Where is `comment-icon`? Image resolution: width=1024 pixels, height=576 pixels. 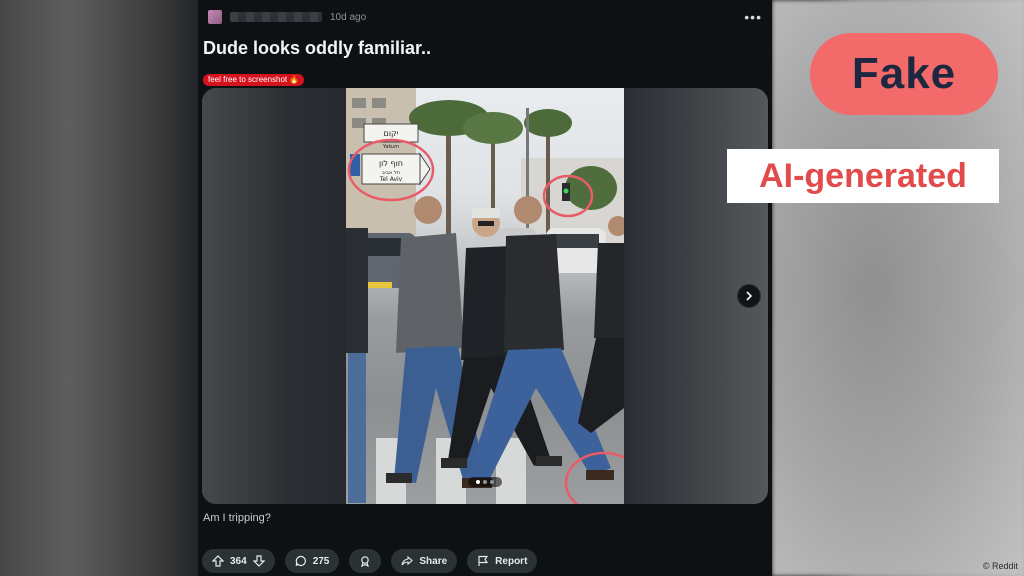
comment-icon is located at coordinates (300, 561).